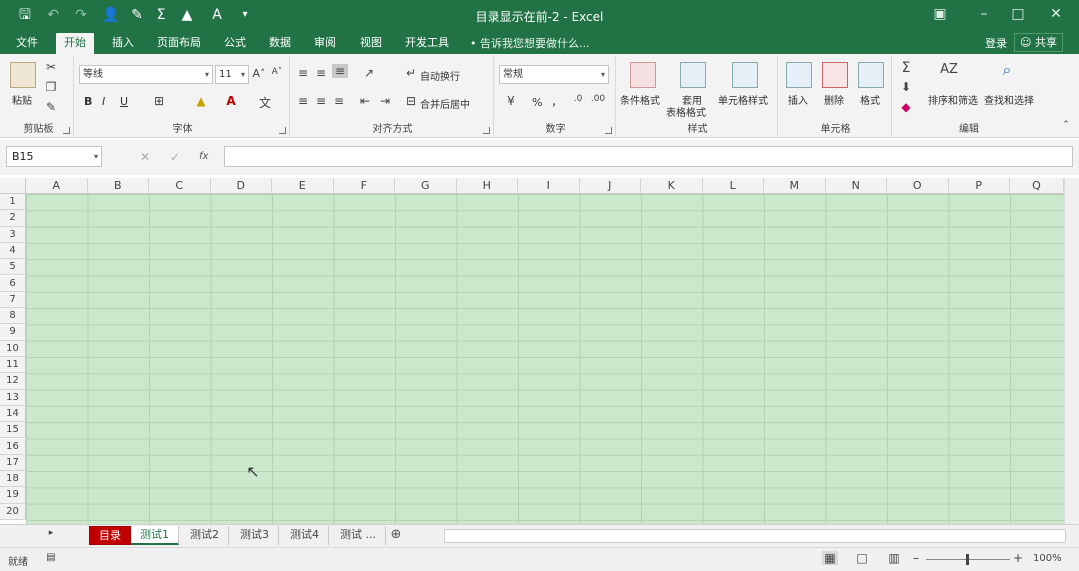 The width and height of the screenshot is (1079, 571). Describe the element at coordinates (57, 186) in the screenshot. I see `column-header: A` at that location.